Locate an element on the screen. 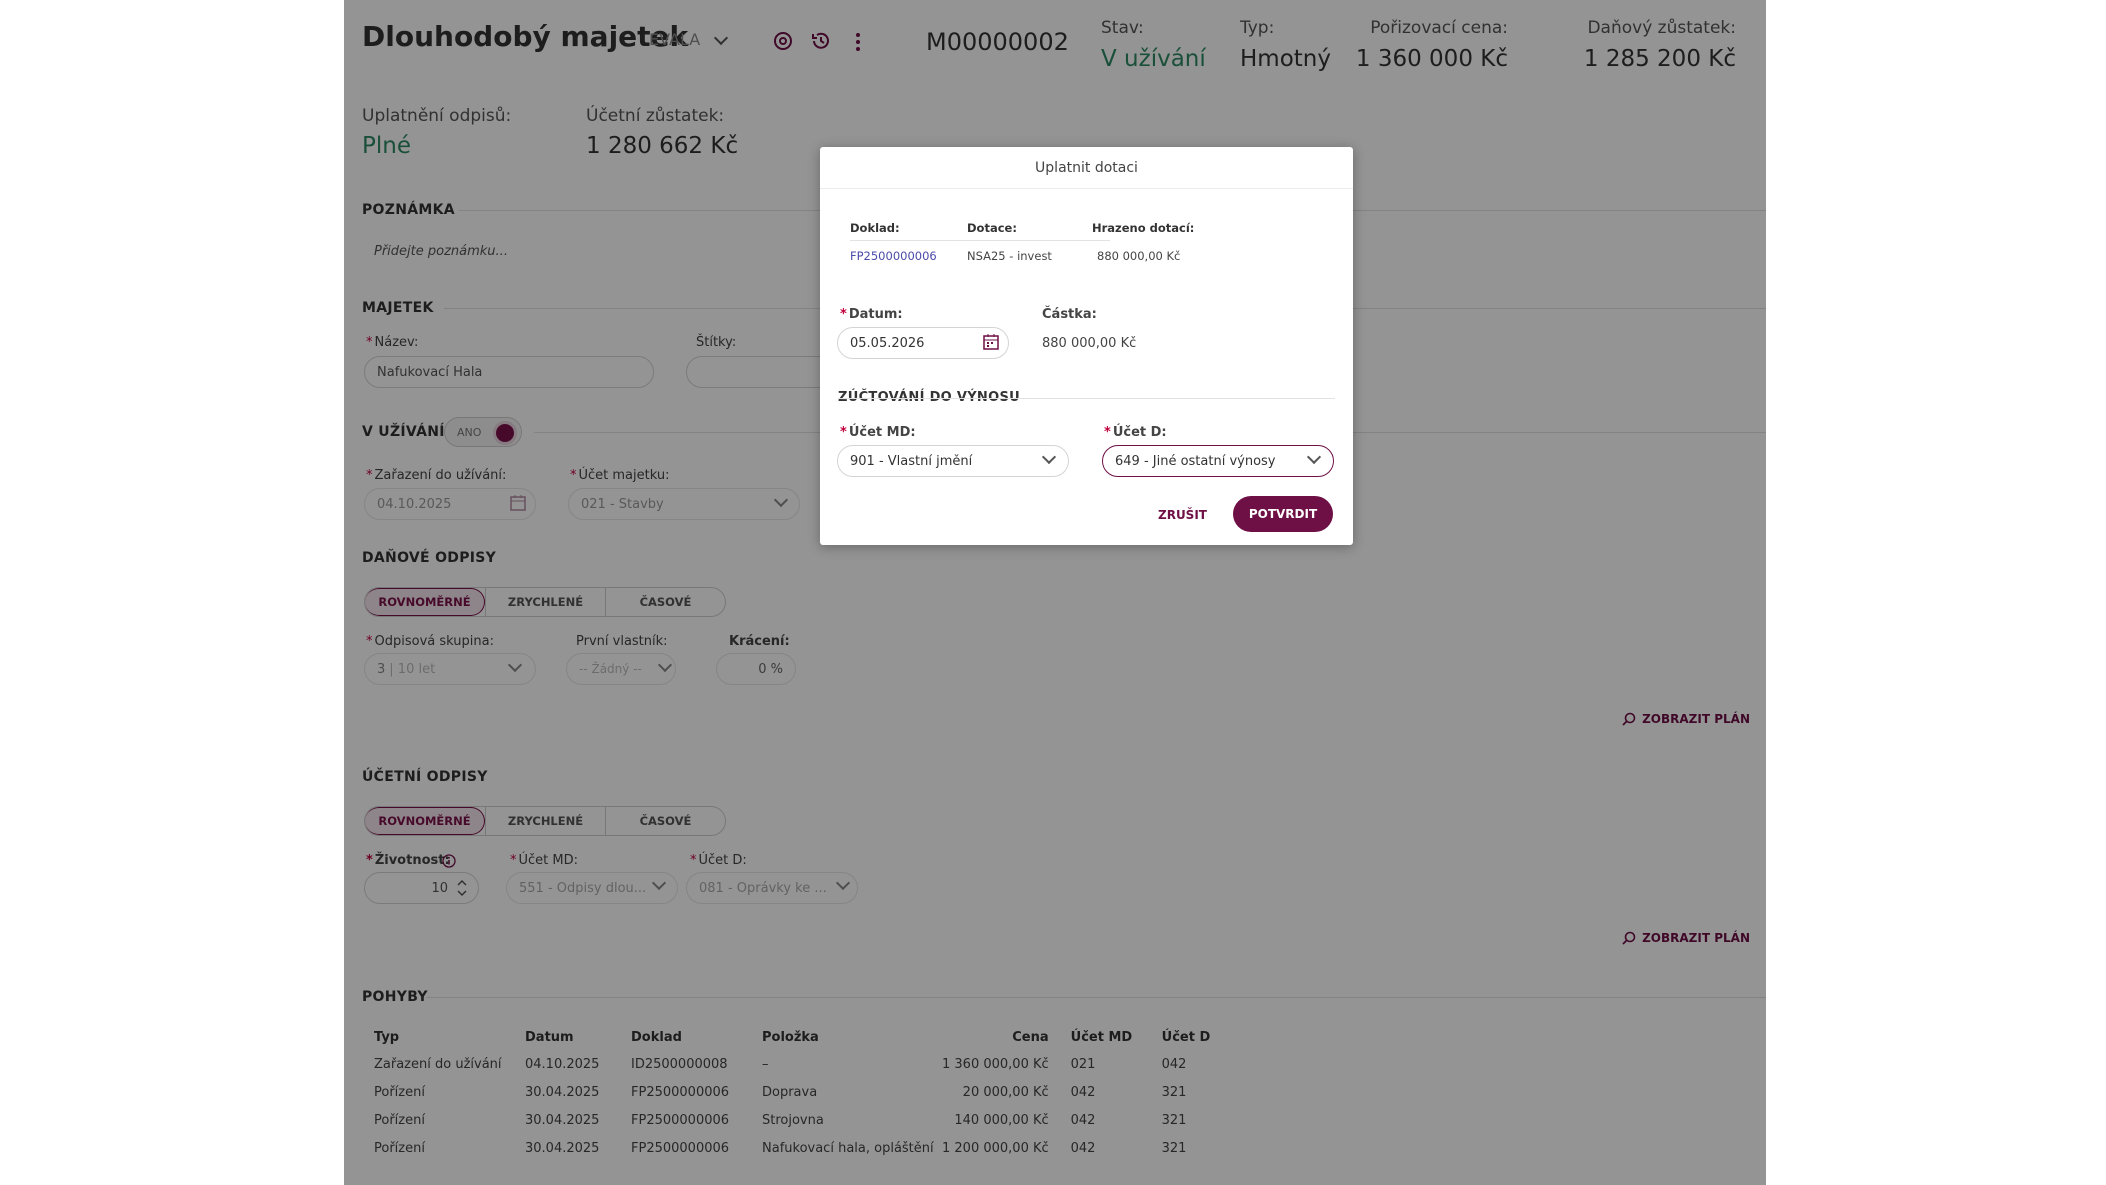 Image resolution: width=2106 pixels, height=1185 pixels. calendar-icon is located at coordinates (991, 342).